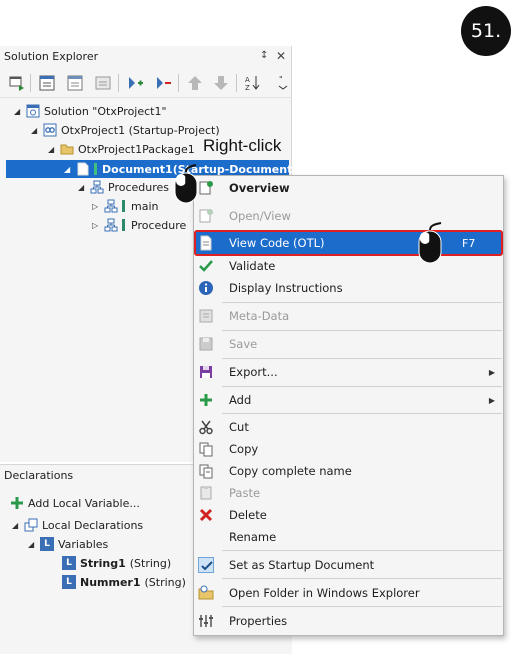 Image resolution: width=519 pixels, height=654 pixels. Describe the element at coordinates (165, 582) in the screenshot. I see `variable-type: (String)` at that location.